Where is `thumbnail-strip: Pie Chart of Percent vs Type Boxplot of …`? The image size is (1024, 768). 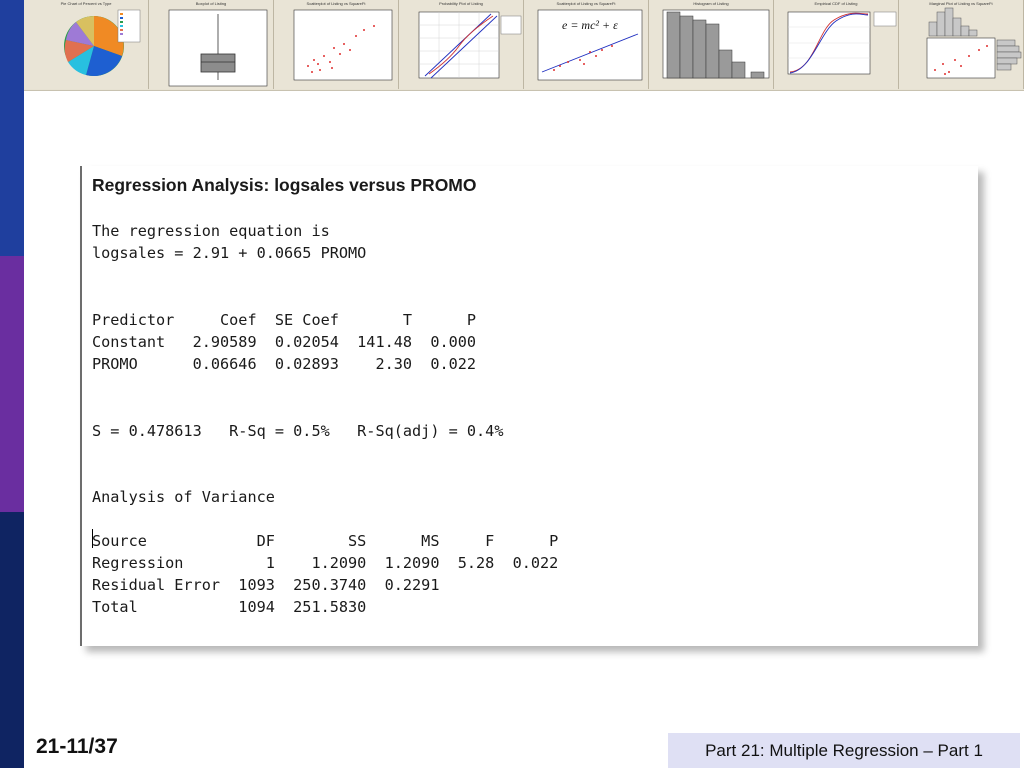
thumbnail-strip: Pie Chart of Percent vs Type Boxplot of … is located at coordinates (524, 45).